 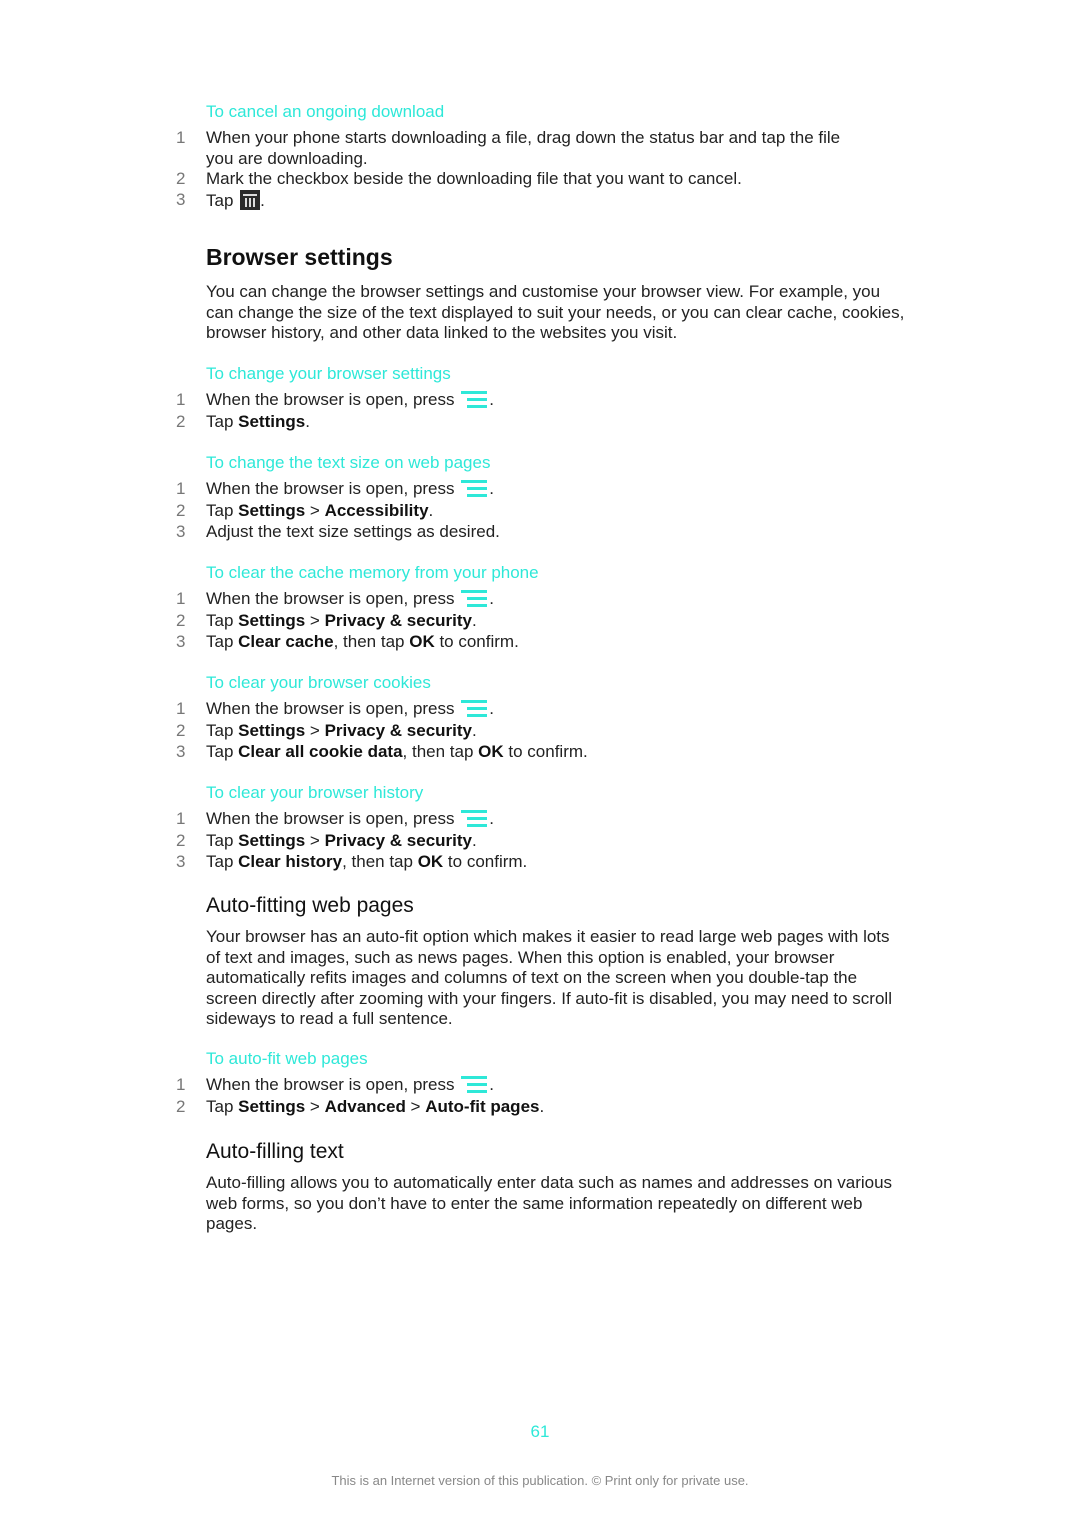 What do you see at coordinates (287, 1058) in the screenshot?
I see `subheading-auto-fit: To auto-fit web pages` at bounding box center [287, 1058].